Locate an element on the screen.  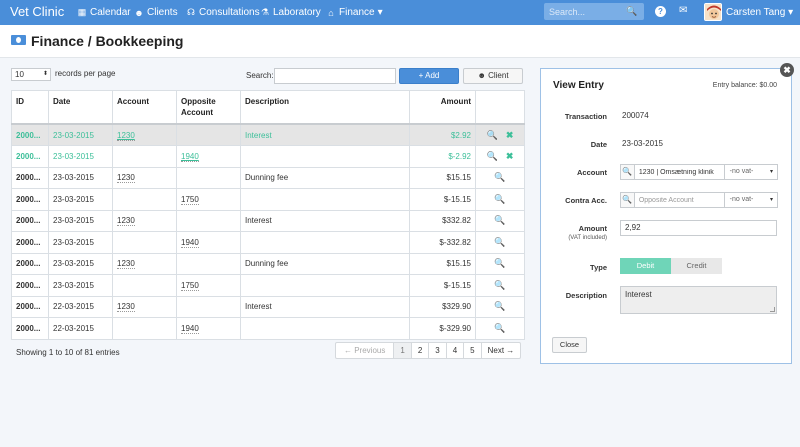
cell-amount: $-15.15 is located at coordinates (442, 285).